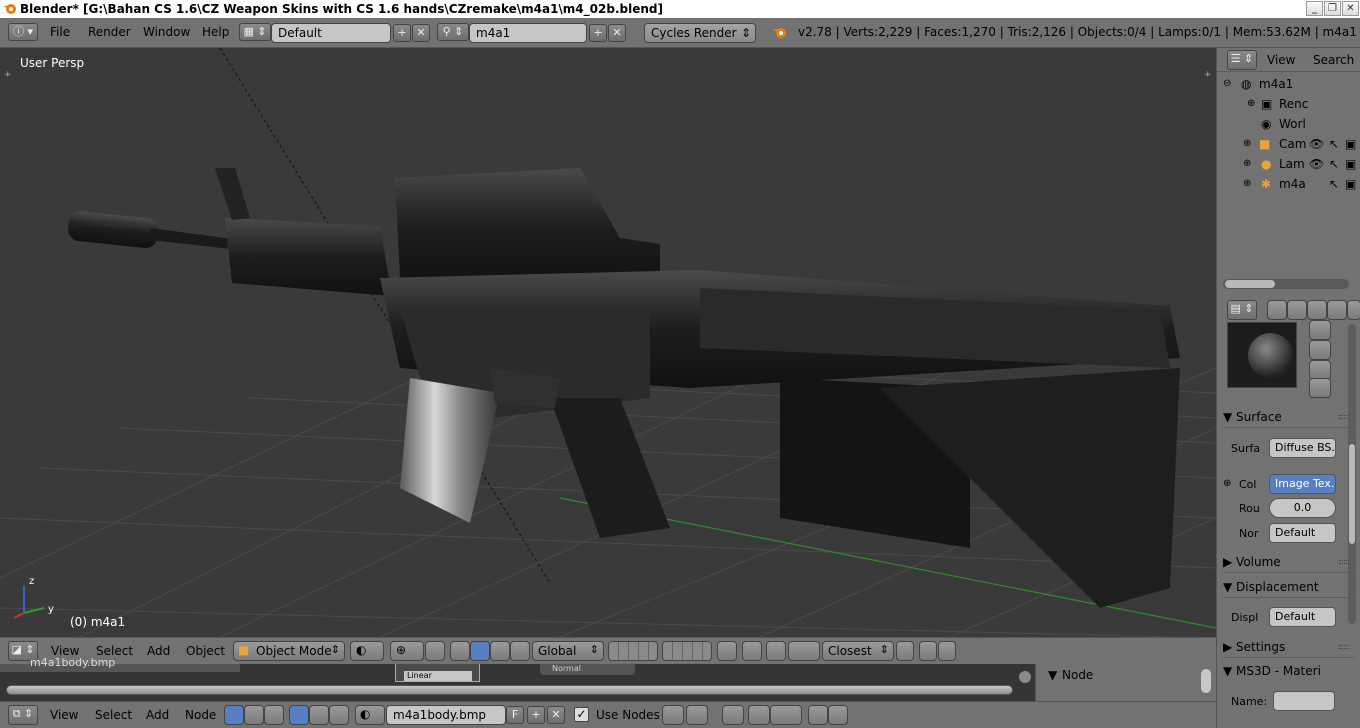  I want to click on screen-layout-icon: ▦ ⇕, so click(255, 32).